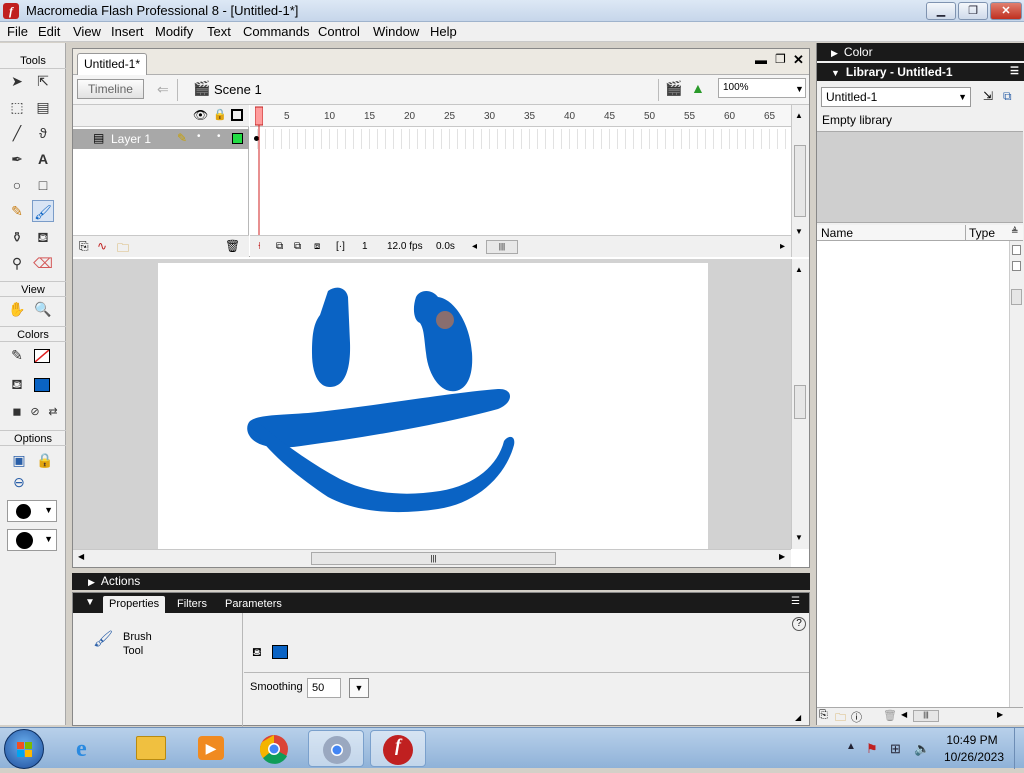 The image size is (1024, 773). I want to click on delete-layer-icon: 🗑, so click(232, 246).